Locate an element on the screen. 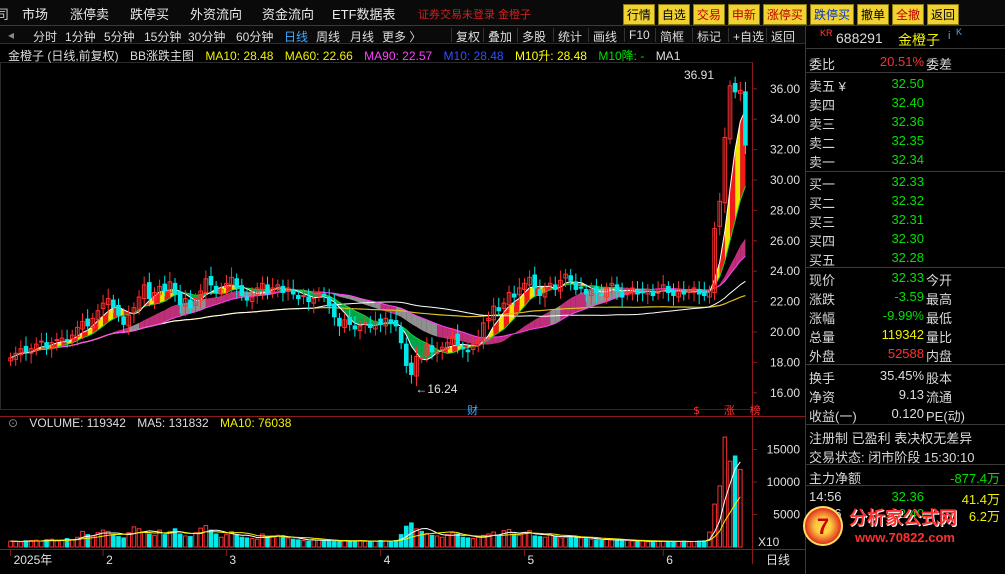 This screenshot has width=1005, height=574. legend-indicator: BB涨跌主图 is located at coordinates (162, 56).